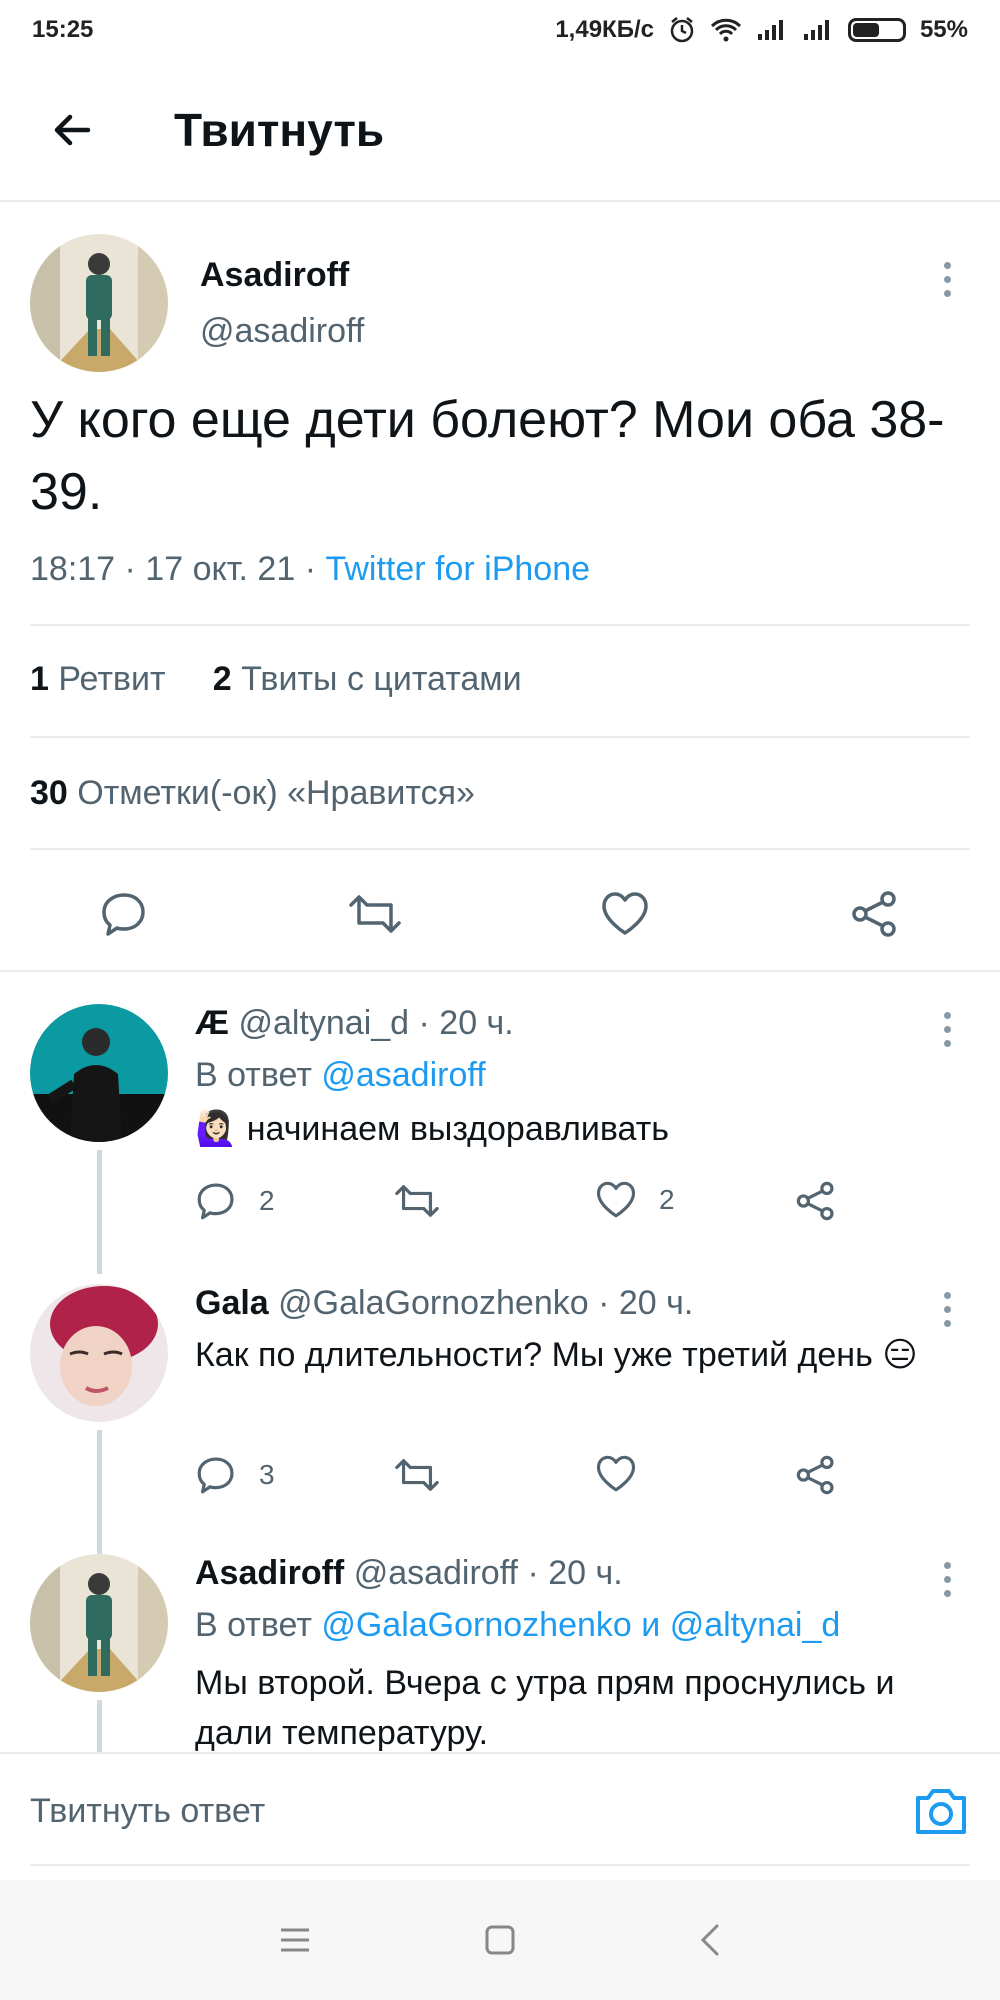 This screenshot has width=1000, height=2000. I want to click on menu-icon, so click(295, 1940).